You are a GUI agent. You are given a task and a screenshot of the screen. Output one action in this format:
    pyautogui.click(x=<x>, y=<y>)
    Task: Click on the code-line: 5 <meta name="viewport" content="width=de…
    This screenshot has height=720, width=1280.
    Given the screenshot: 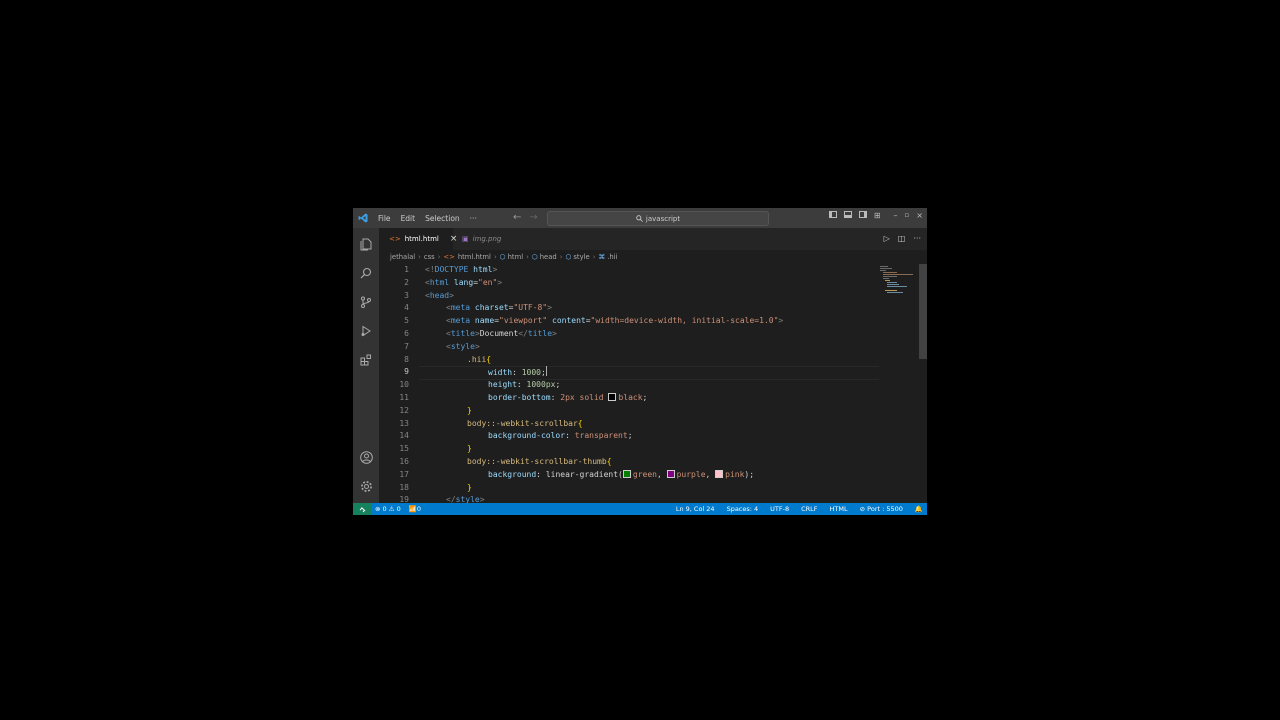 What is the action you would take?
    pyautogui.click(x=594, y=321)
    